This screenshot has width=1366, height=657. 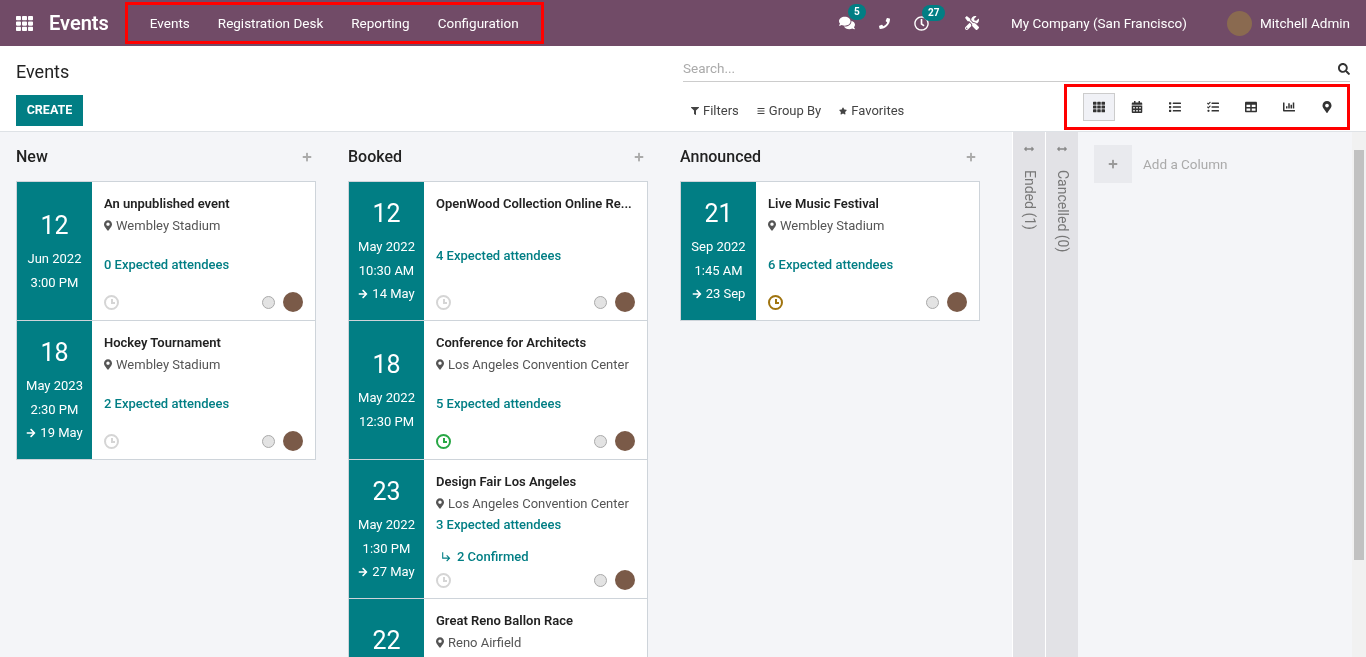 I want to click on folded-column: Ended (1), so click(x=1028, y=394).